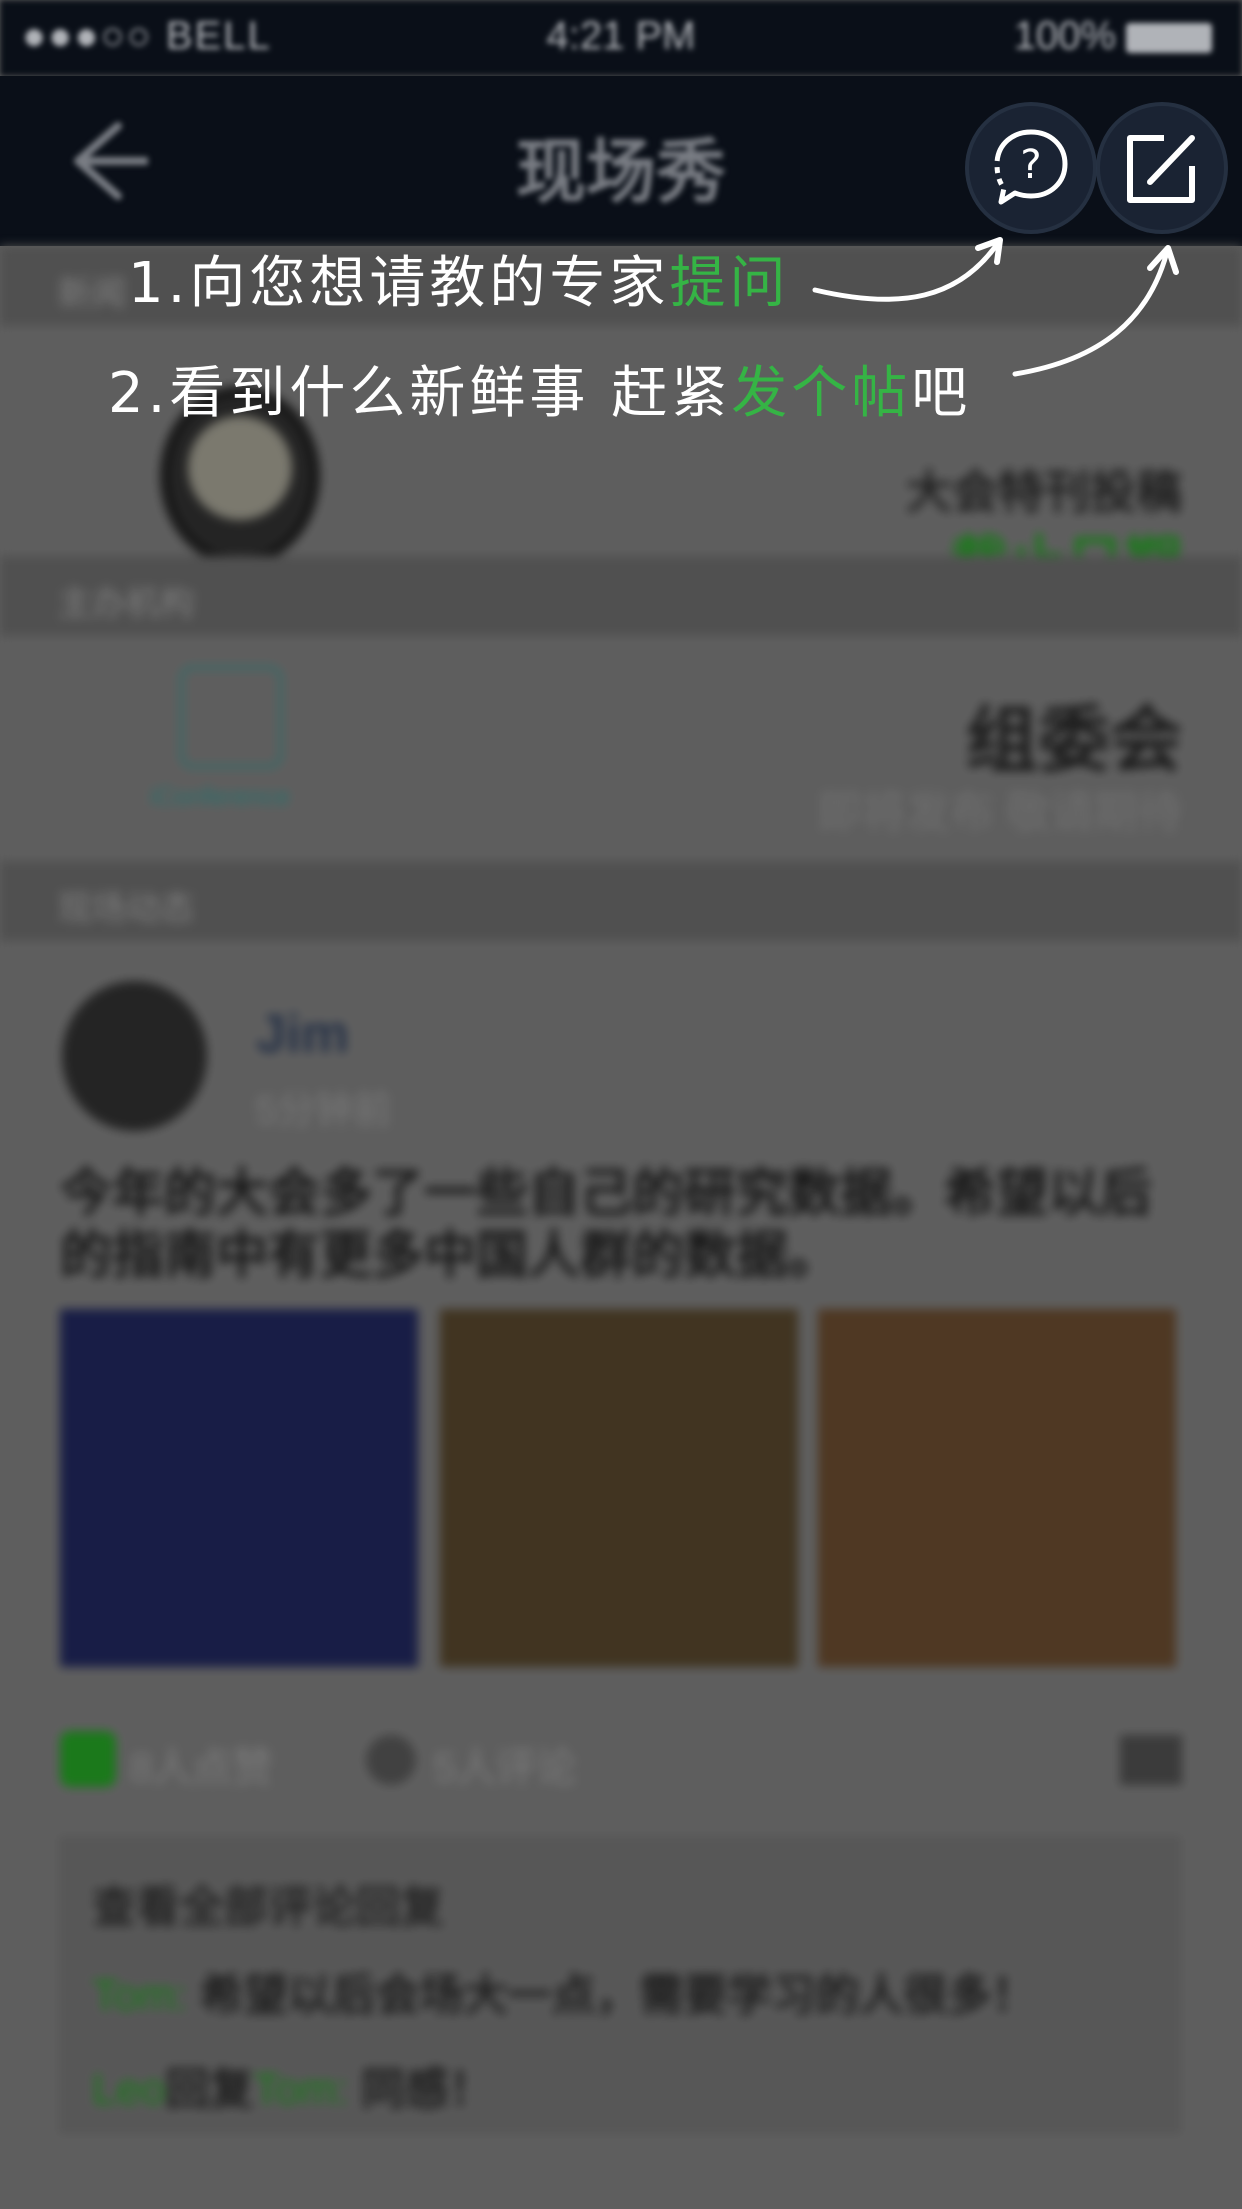 The width and height of the screenshot is (1242, 2209). I want to click on guide-arrows, so click(995, 307).